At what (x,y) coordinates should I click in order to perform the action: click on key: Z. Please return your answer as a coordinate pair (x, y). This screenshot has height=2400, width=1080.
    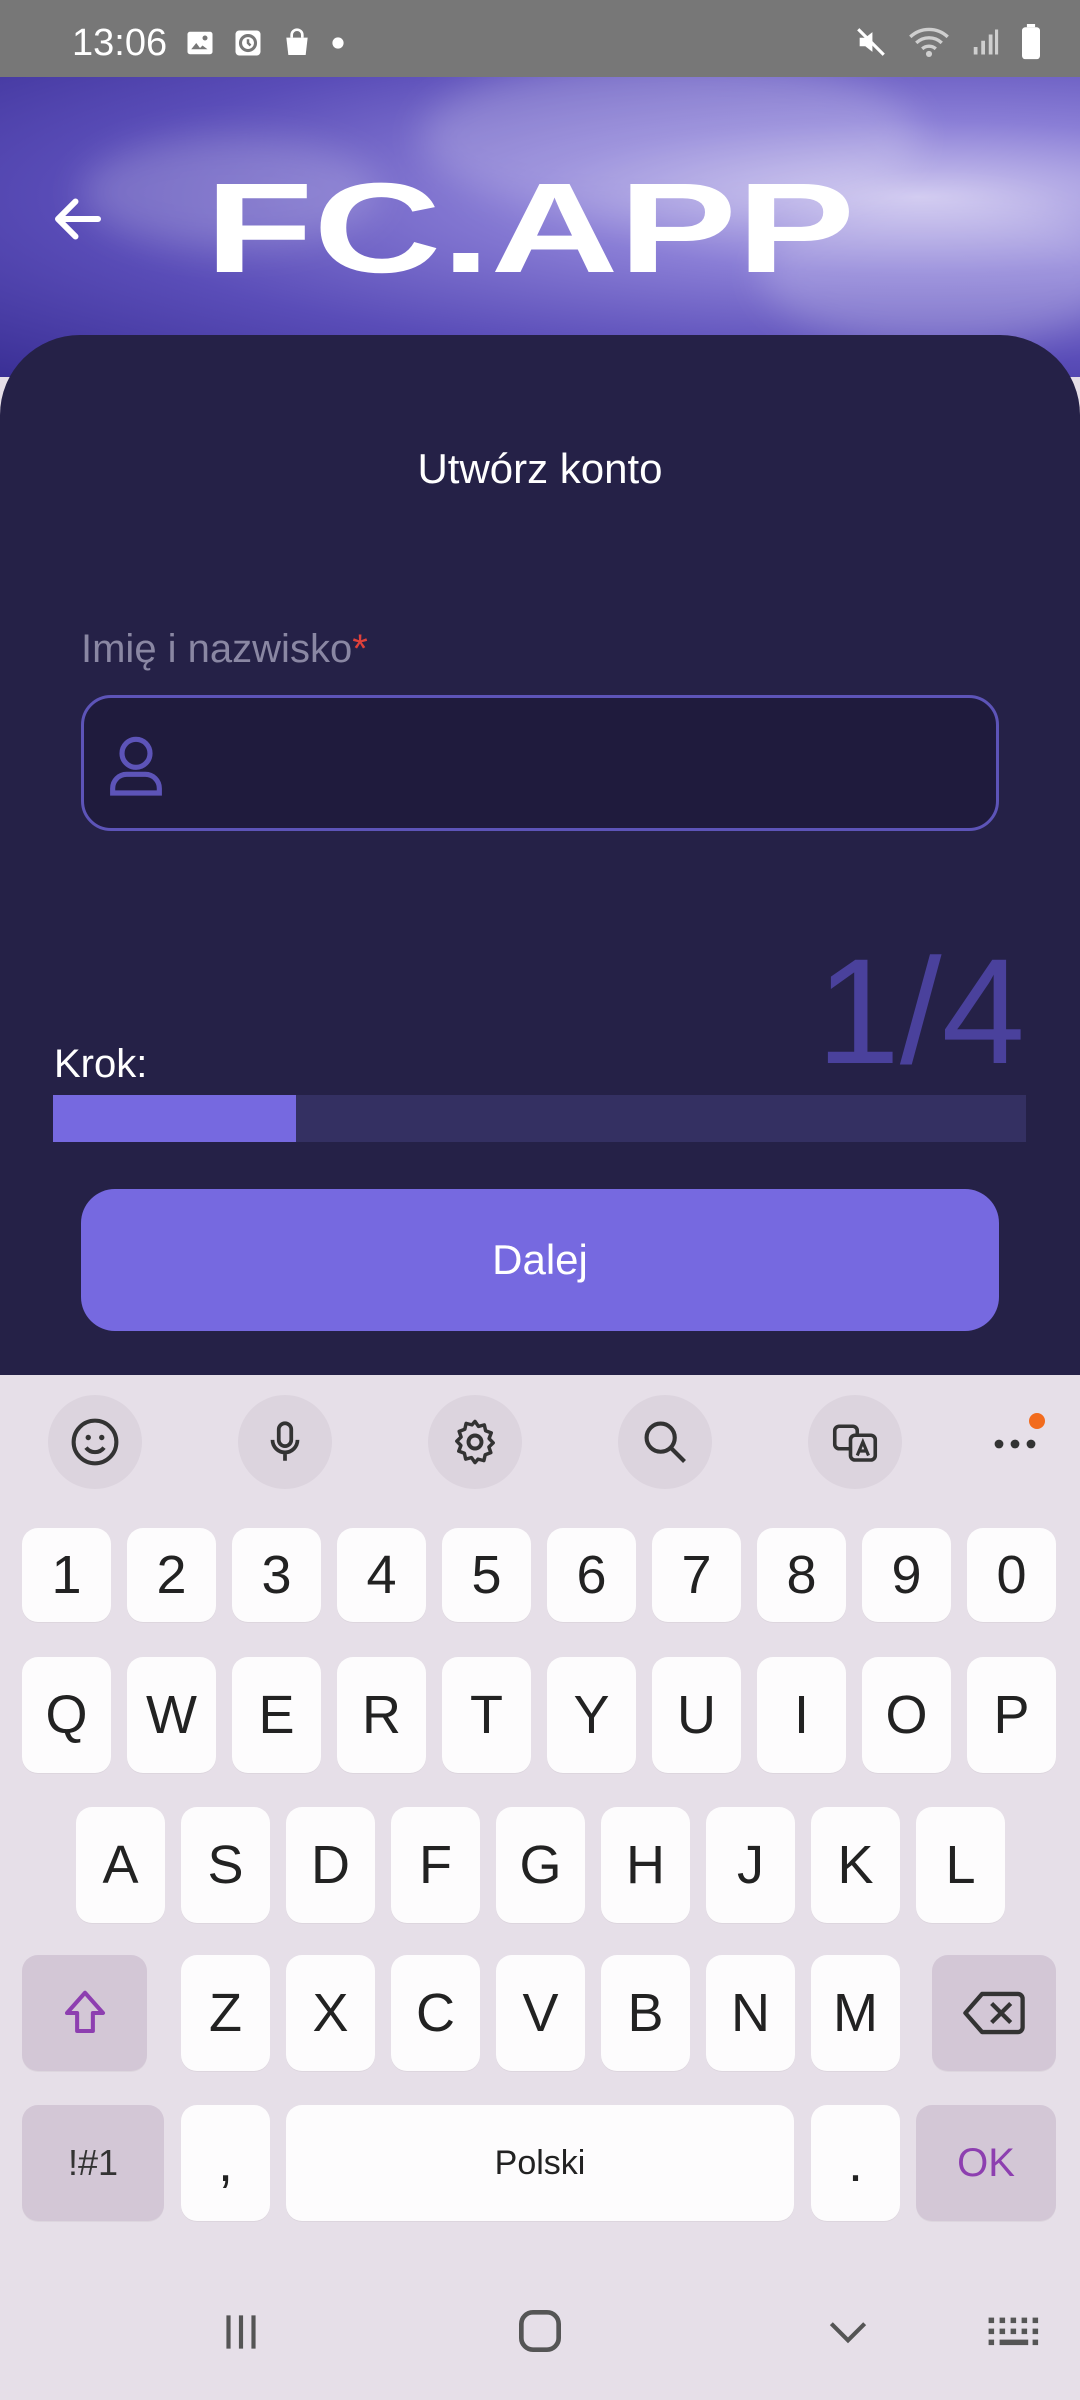
    Looking at the image, I should click on (225, 2013).